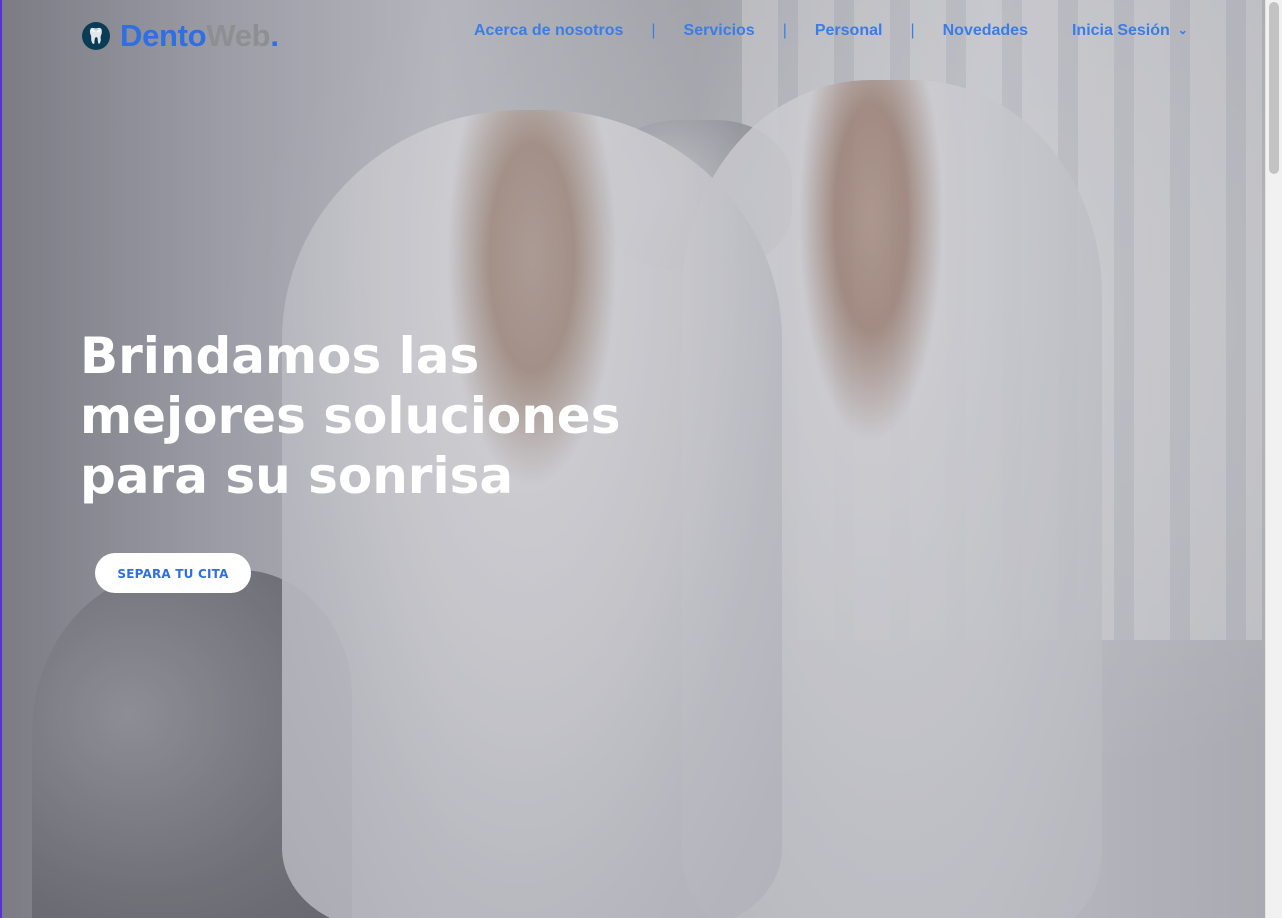  What do you see at coordinates (719, 31) in the screenshot?
I see `nav-services: Servicios` at bounding box center [719, 31].